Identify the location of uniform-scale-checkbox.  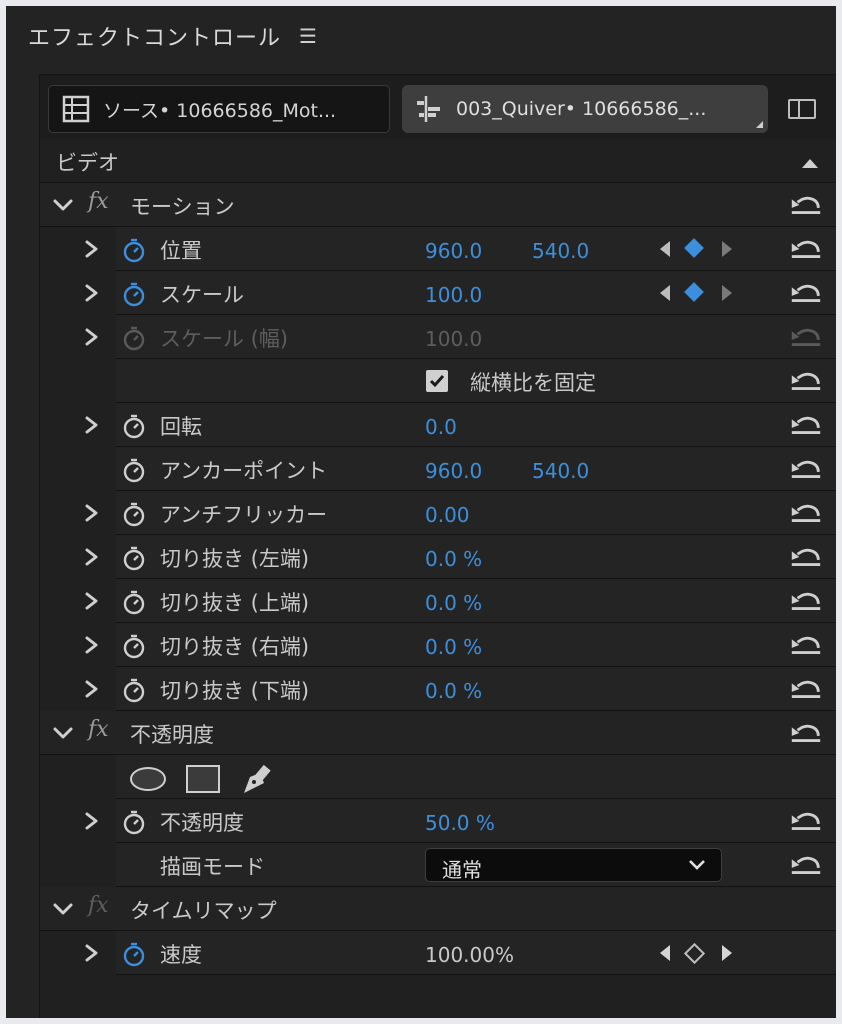
(437, 381).